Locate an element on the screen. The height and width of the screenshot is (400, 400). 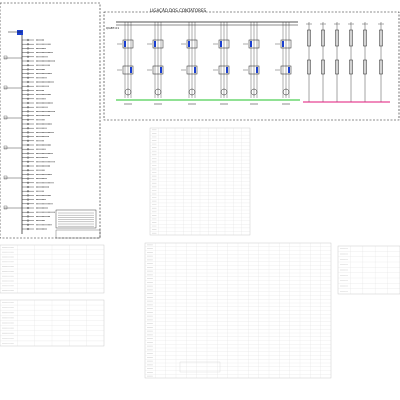
panel-label: QGBT-01 is located at coordinates (112, 28).